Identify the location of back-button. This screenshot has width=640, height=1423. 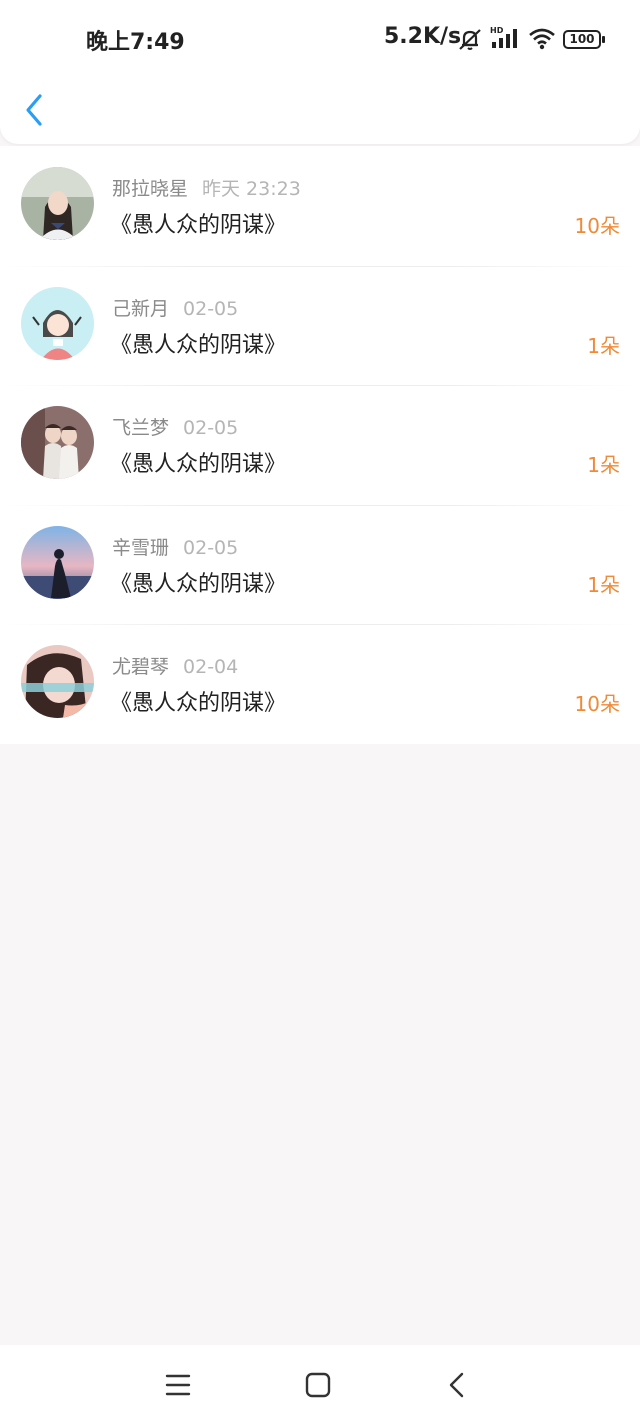
(38, 110).